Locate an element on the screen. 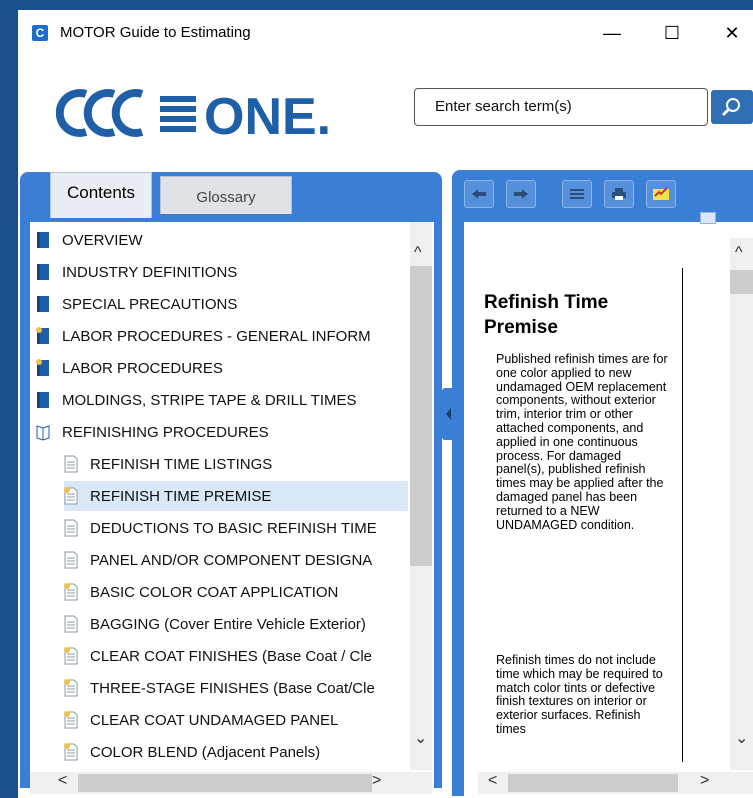 The width and height of the screenshot is (753, 798). tree-item: SPECIAL PRECAUTIONS is located at coordinates (222, 304).